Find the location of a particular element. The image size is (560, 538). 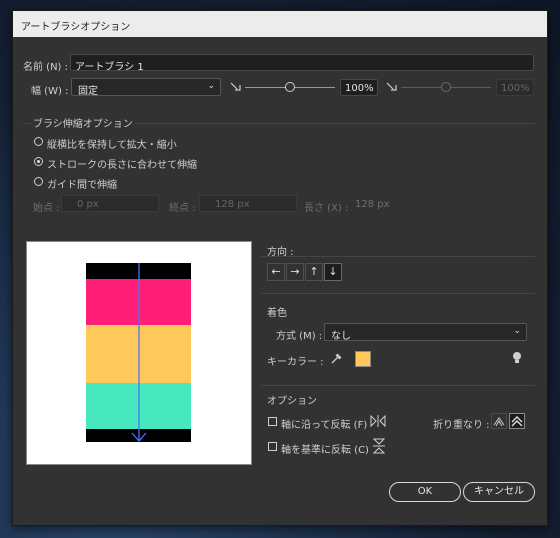

name-input: アートブラシ 1 is located at coordinates (302, 62).